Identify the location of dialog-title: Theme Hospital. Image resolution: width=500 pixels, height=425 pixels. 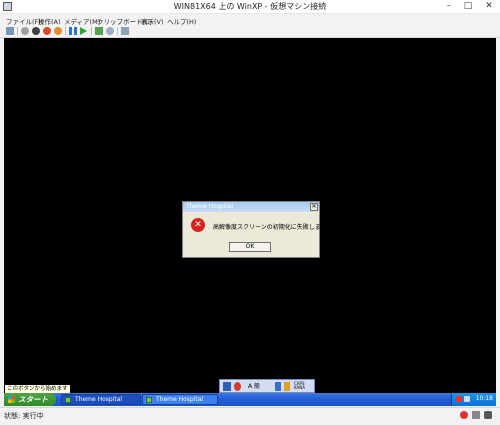
(210, 206).